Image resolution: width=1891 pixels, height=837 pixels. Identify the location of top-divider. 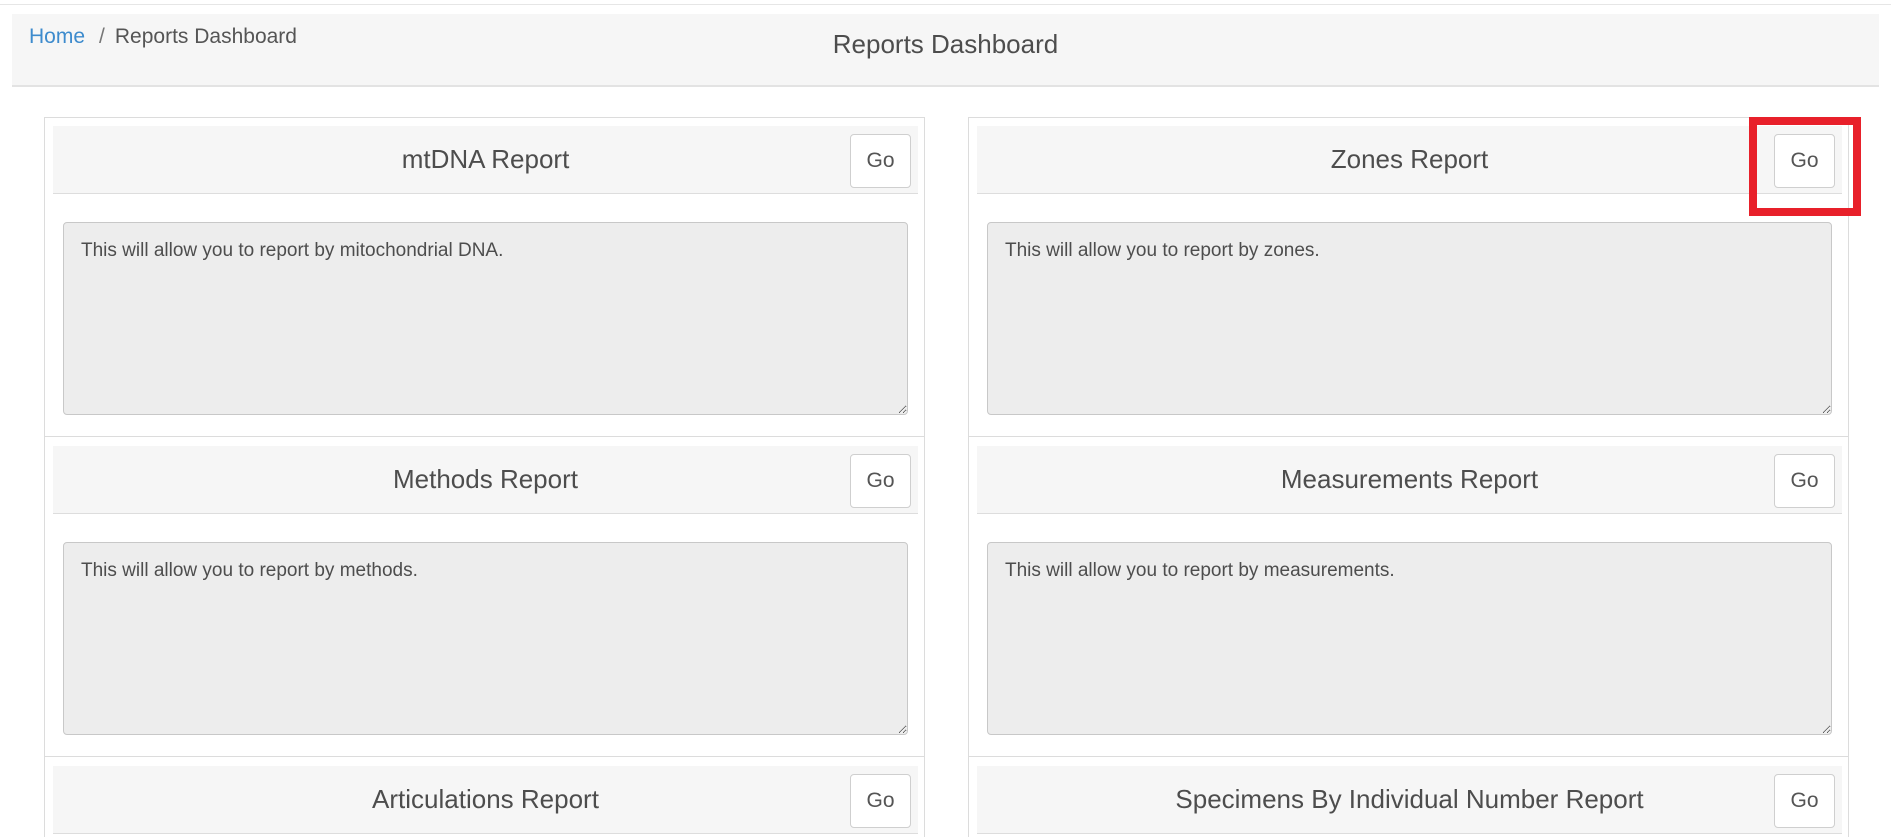
(945, 4).